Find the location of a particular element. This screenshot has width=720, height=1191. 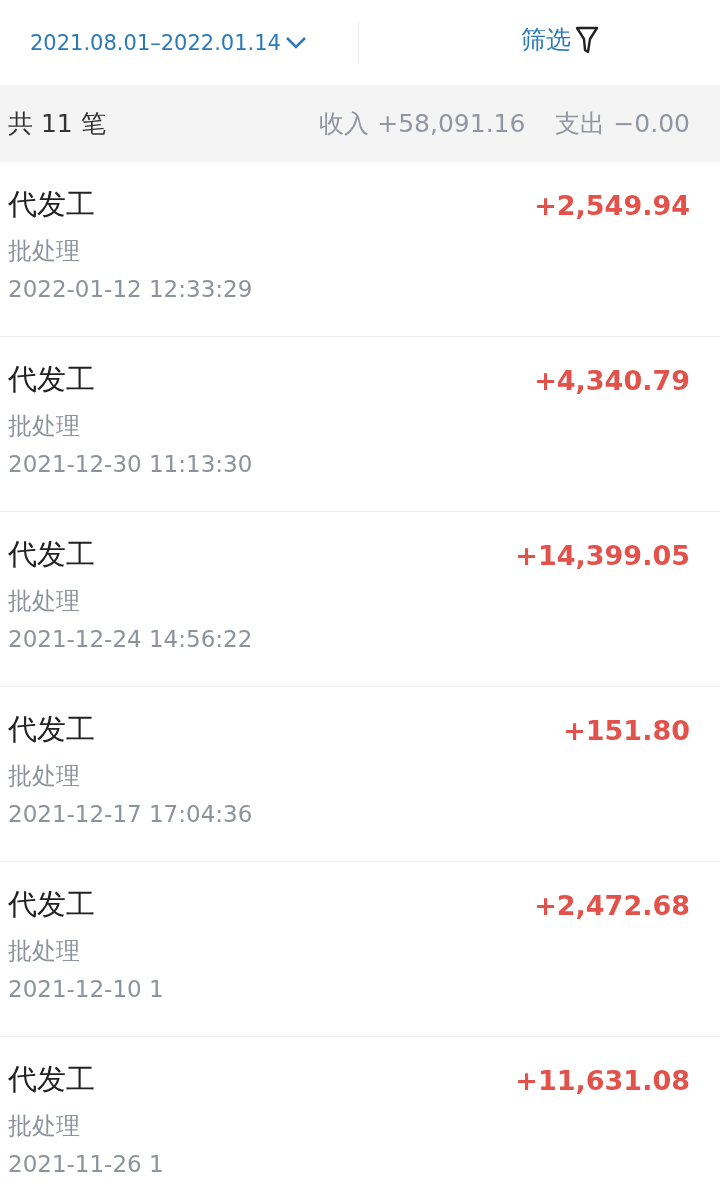

transaction-row: 代发工 批处理 2021-11-26 1 +11,631.08 is located at coordinates (360, 1114).